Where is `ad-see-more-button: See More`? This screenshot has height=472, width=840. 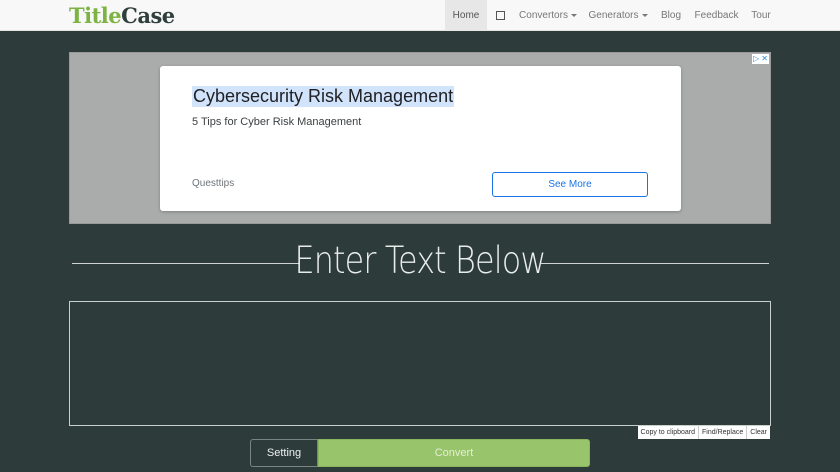 ad-see-more-button: See More is located at coordinates (570, 184).